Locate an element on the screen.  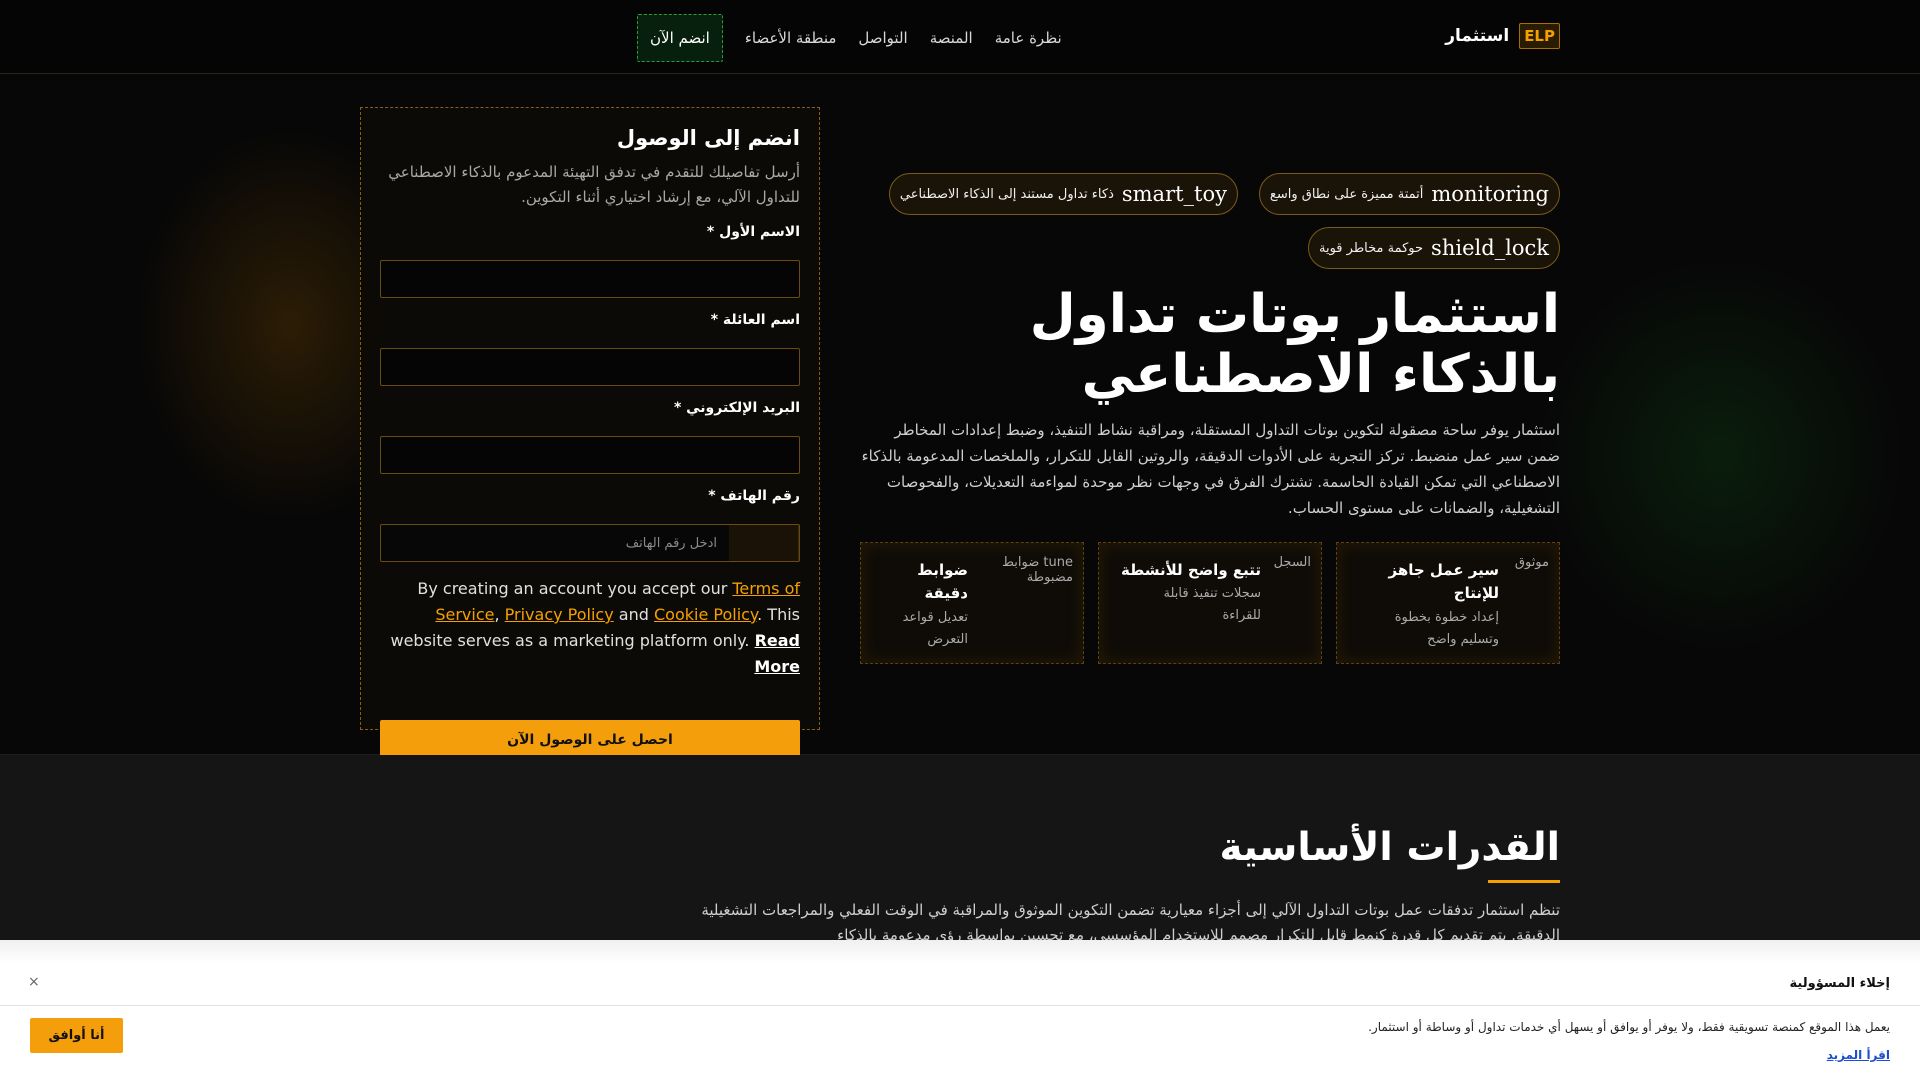
country-code-select is located at coordinates (764, 543).